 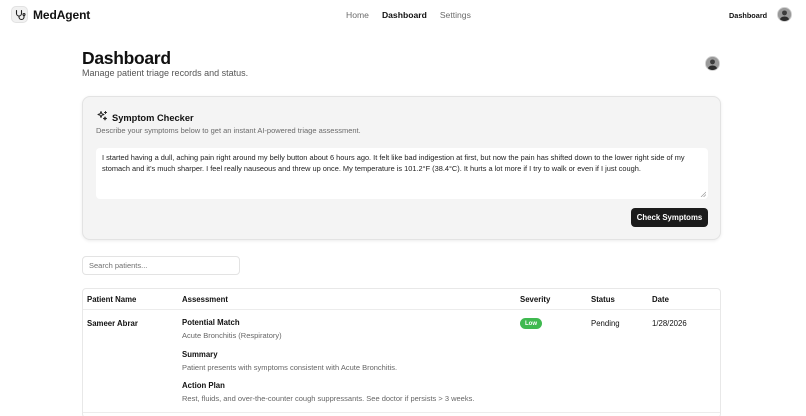 What do you see at coordinates (455, 15) in the screenshot?
I see `nav-settings: Settings` at bounding box center [455, 15].